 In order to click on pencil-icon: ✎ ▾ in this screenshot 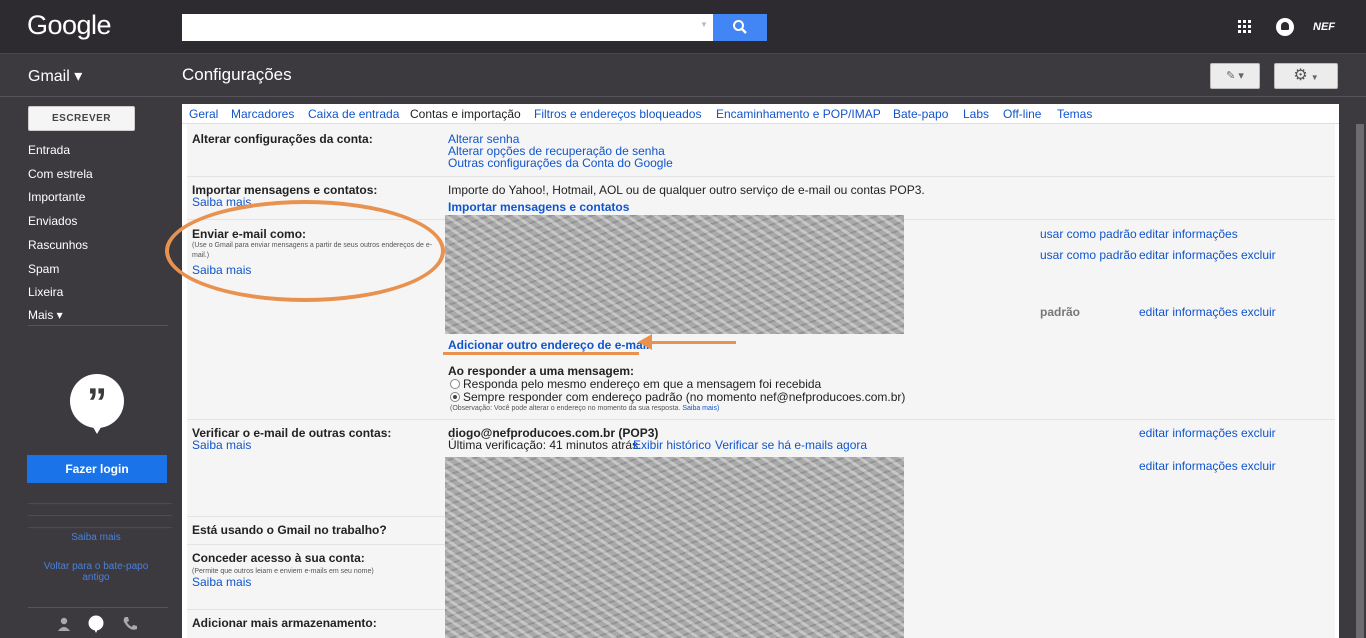, I will do `click(1235, 76)`.